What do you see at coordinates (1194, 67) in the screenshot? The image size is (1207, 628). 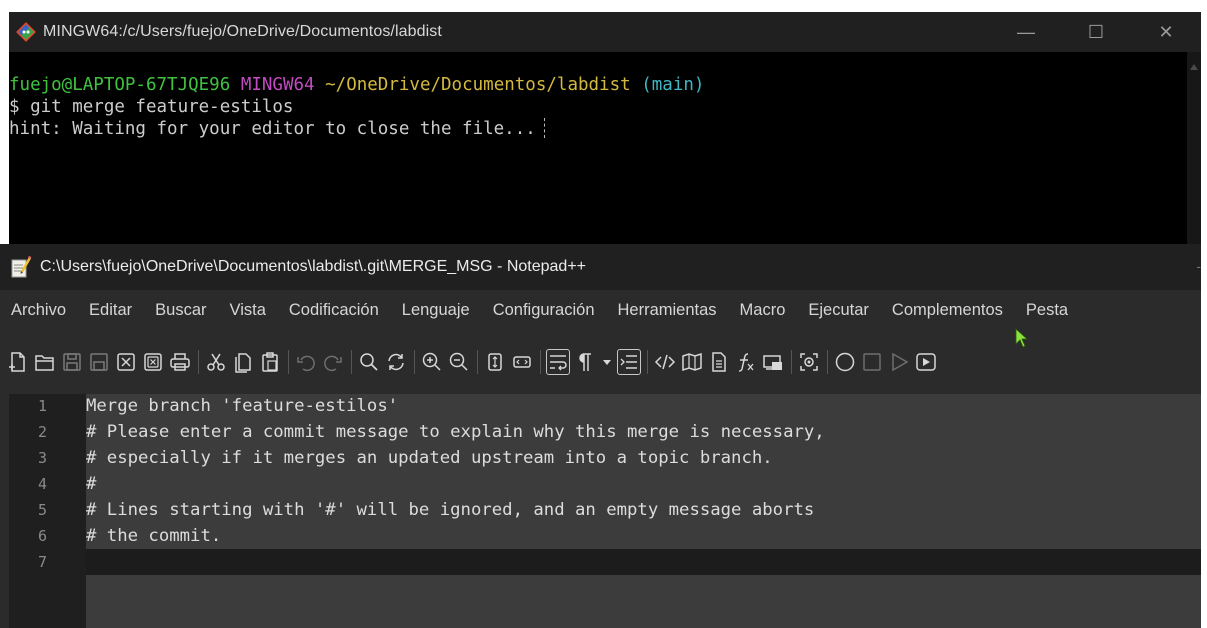 I see `scroll-up-arrow-icon` at bounding box center [1194, 67].